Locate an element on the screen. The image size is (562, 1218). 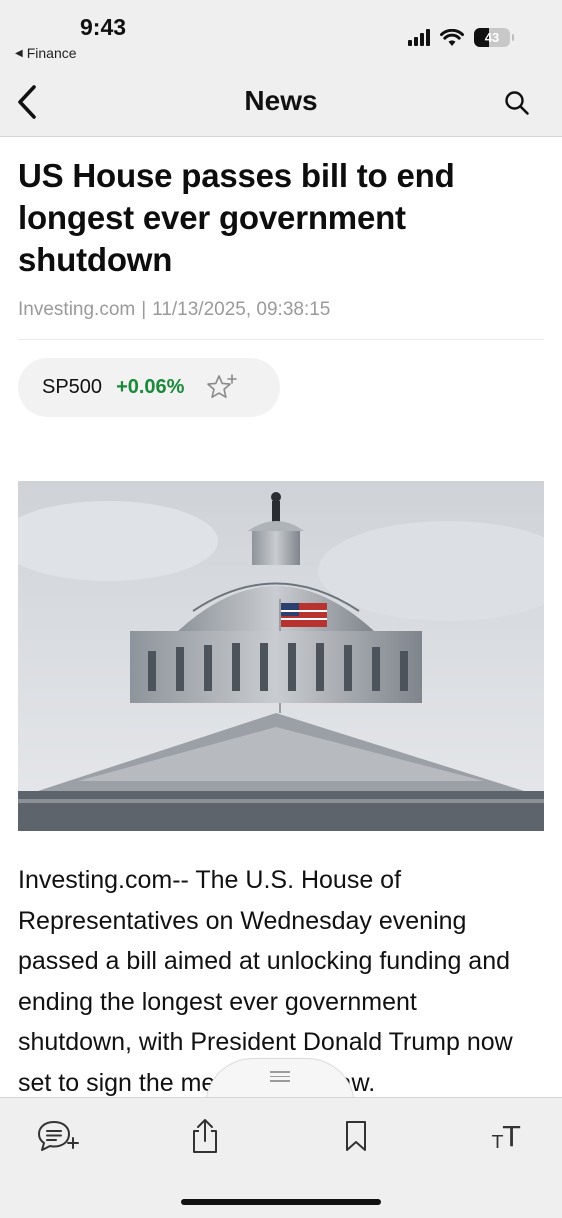
bottom-toolbar: TT is located at coordinates (281, 1157).